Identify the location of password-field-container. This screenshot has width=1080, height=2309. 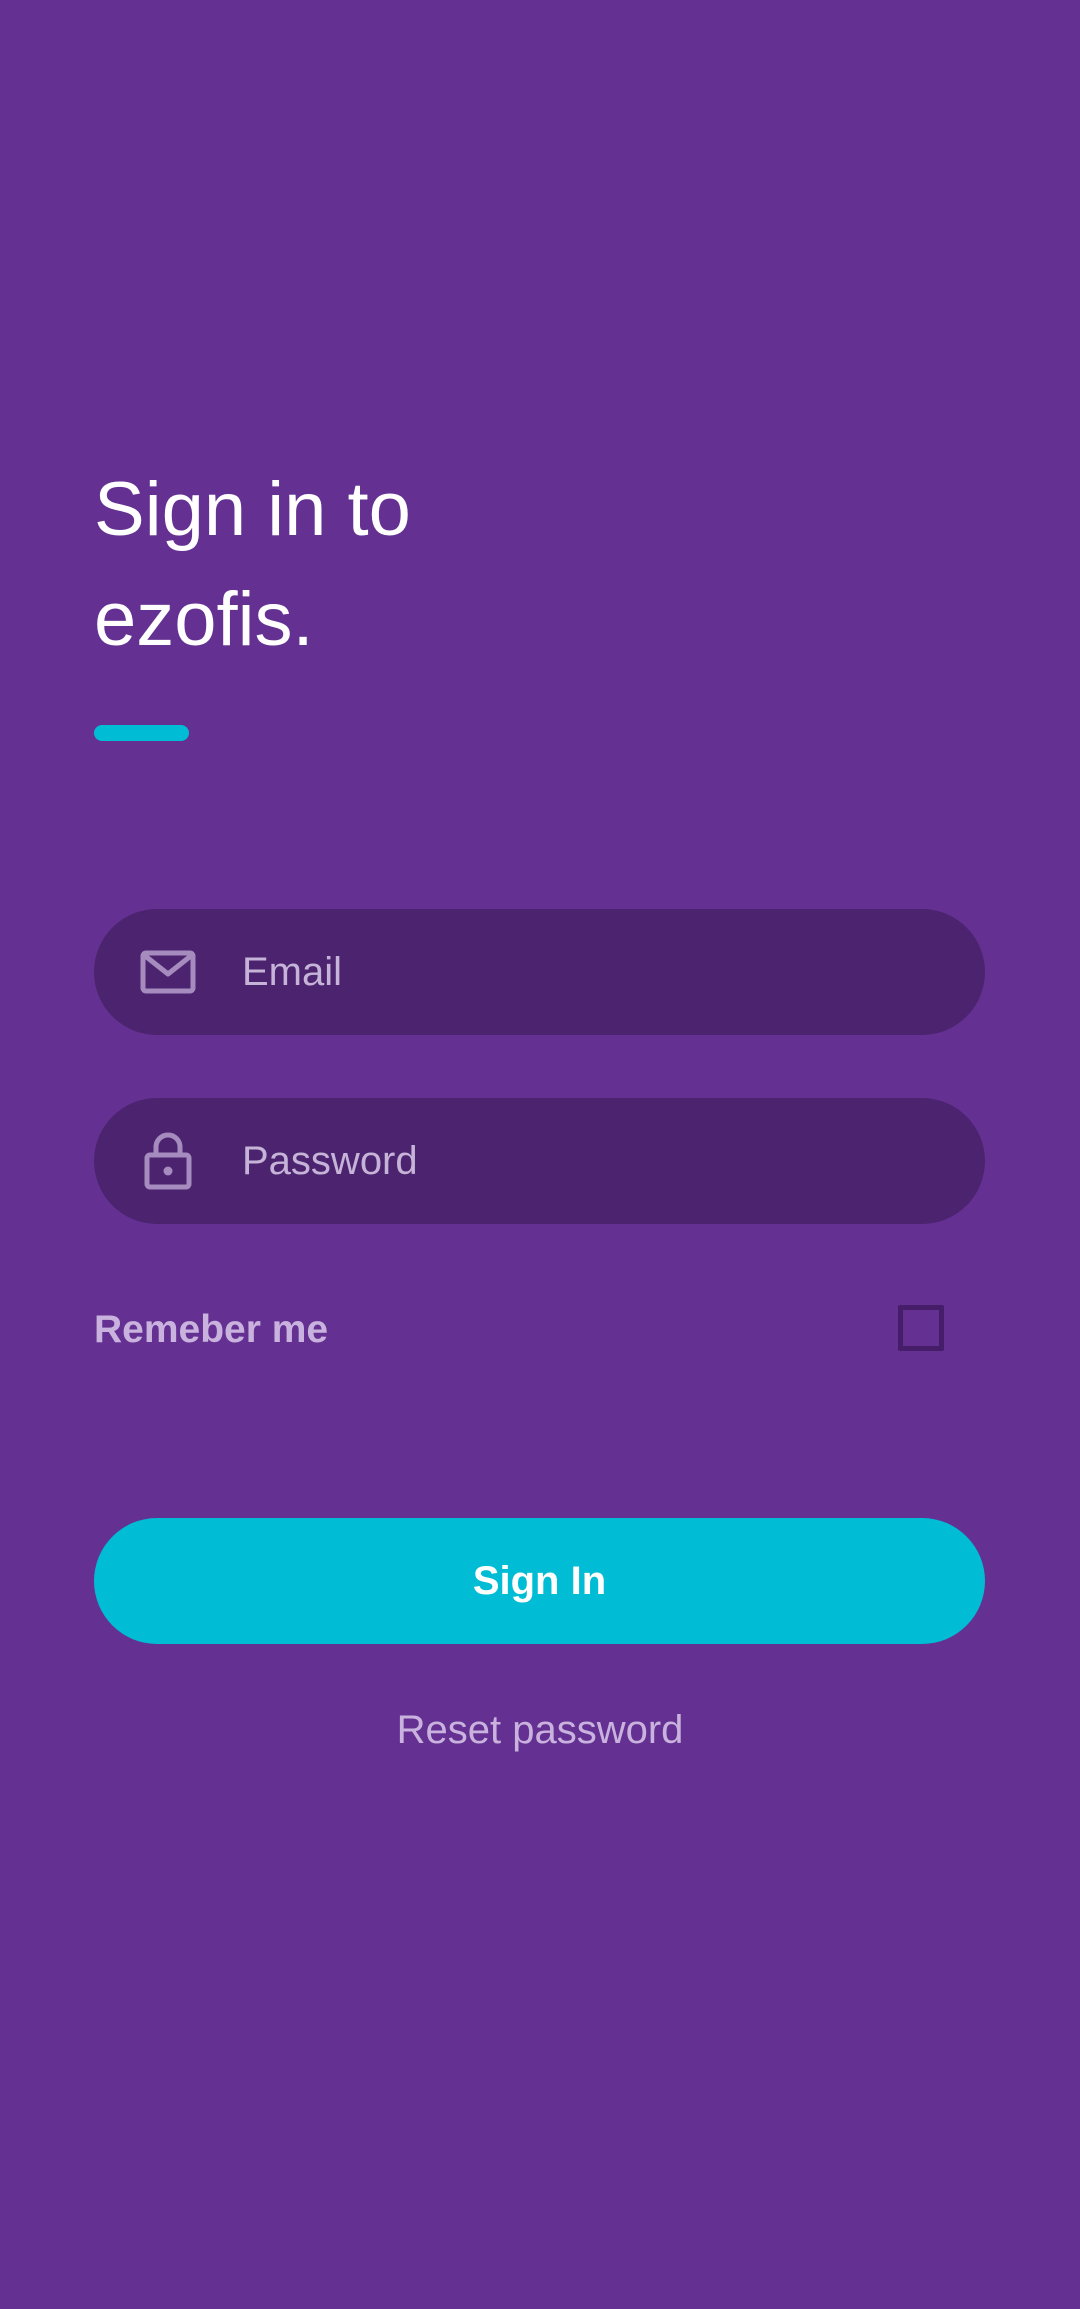
(539, 1161).